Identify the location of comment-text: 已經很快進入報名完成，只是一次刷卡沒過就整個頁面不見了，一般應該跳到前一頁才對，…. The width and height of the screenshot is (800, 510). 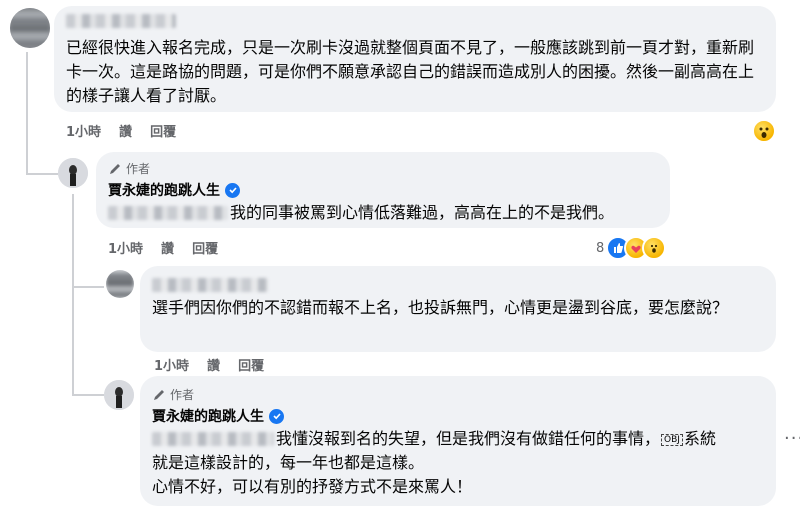
(410, 71).